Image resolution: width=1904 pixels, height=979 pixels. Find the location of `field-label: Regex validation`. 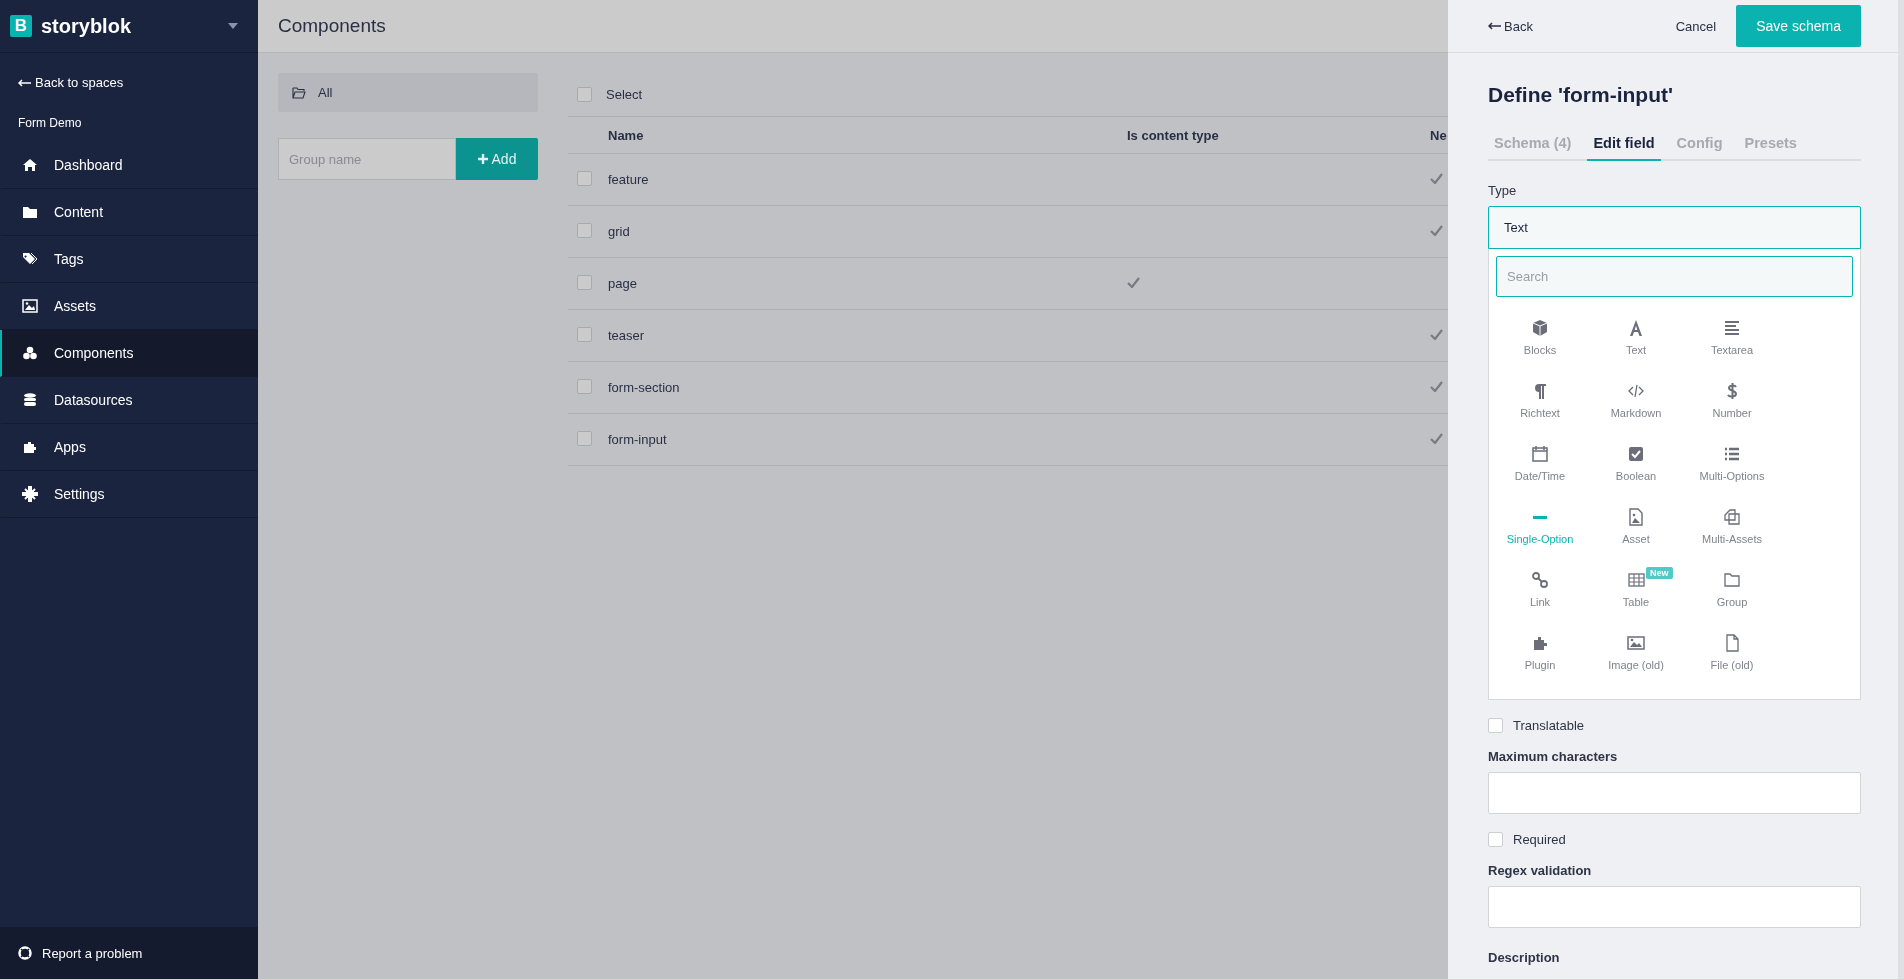

field-label: Regex validation is located at coordinates (1540, 870).